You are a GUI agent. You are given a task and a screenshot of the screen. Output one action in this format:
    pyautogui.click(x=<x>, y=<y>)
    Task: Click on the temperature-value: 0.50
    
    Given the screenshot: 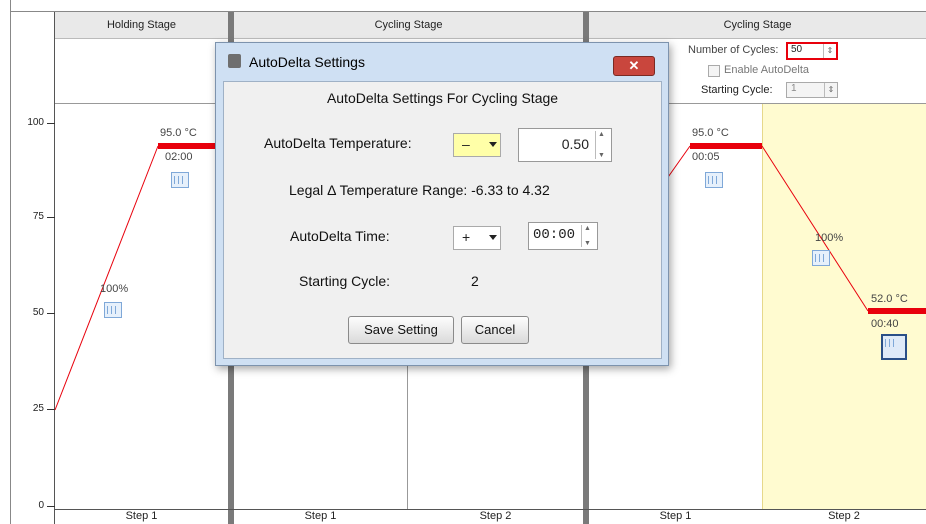 What is the action you would take?
    pyautogui.click(x=575, y=144)
    